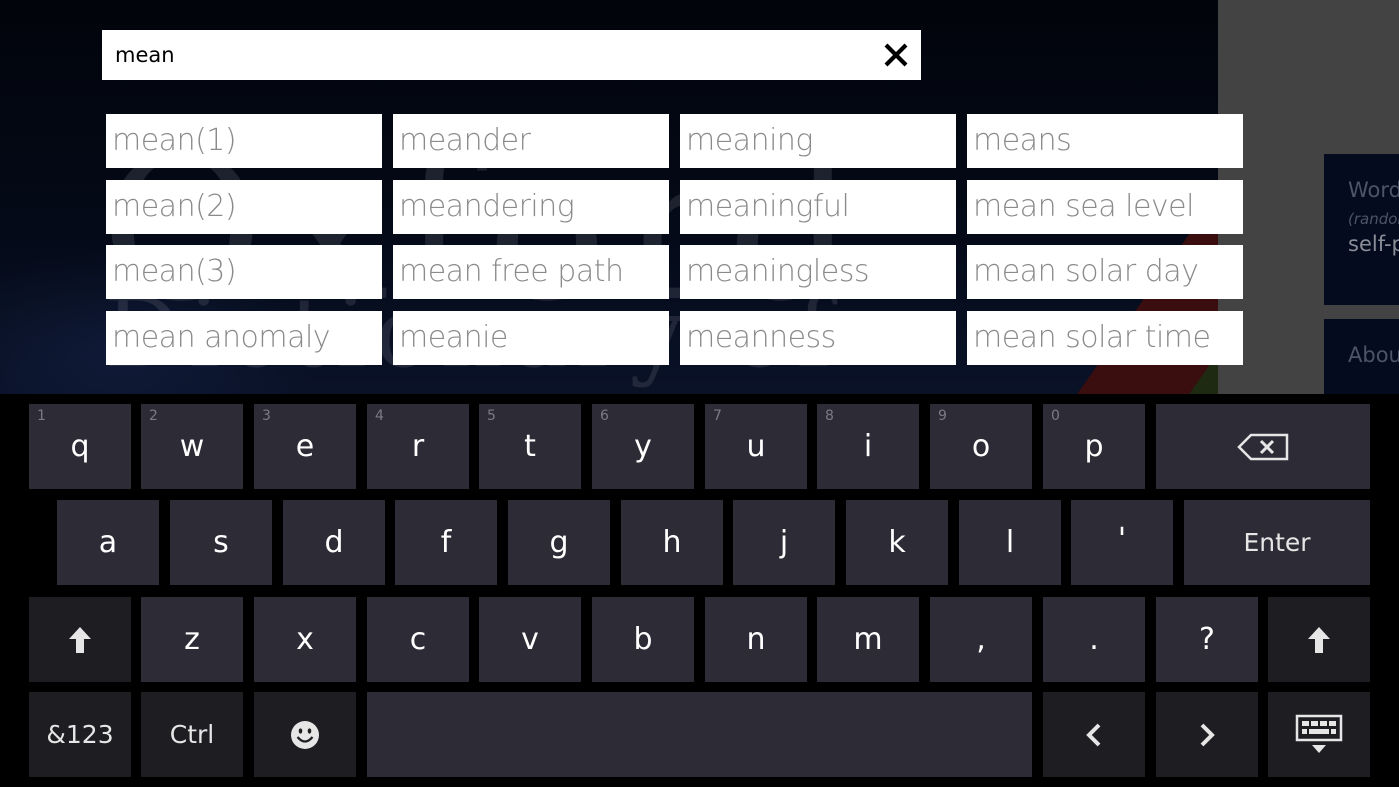 The height and width of the screenshot is (787, 1399). Describe the element at coordinates (942, 416) in the screenshot. I see `key-number-hint: 9` at that location.